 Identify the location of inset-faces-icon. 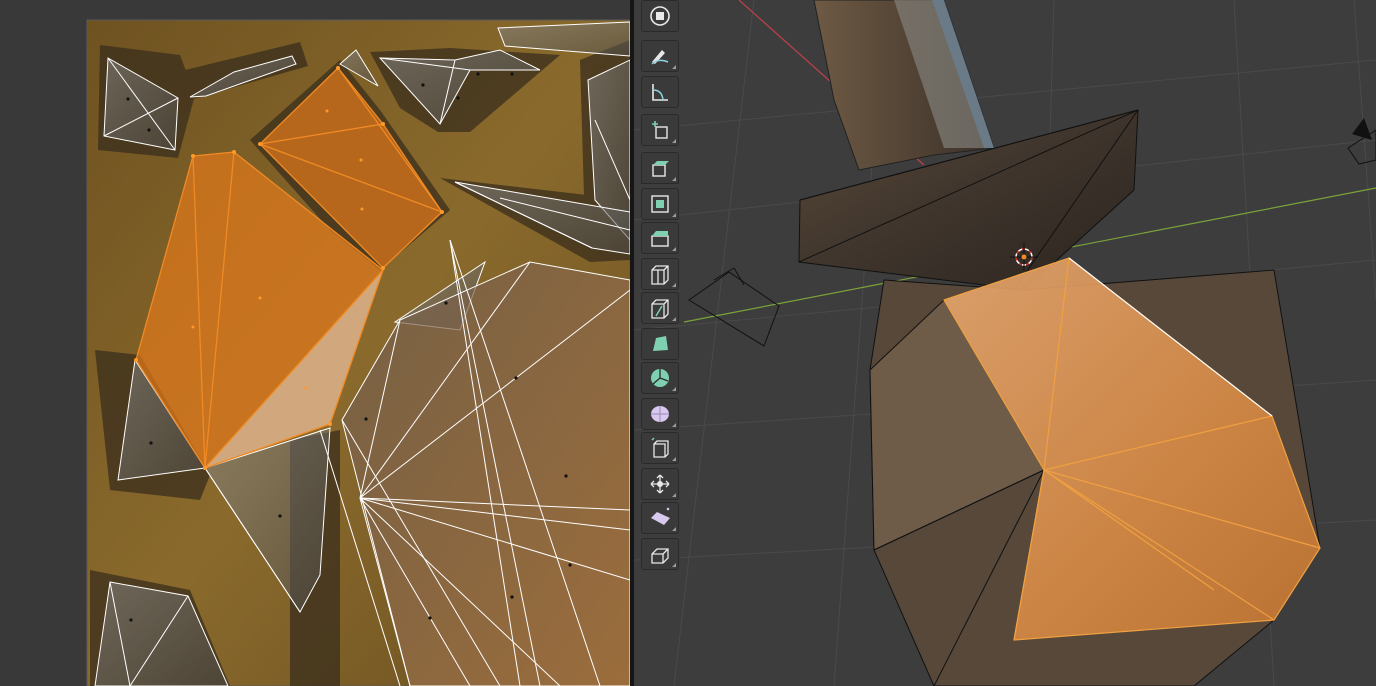
(660, 204).